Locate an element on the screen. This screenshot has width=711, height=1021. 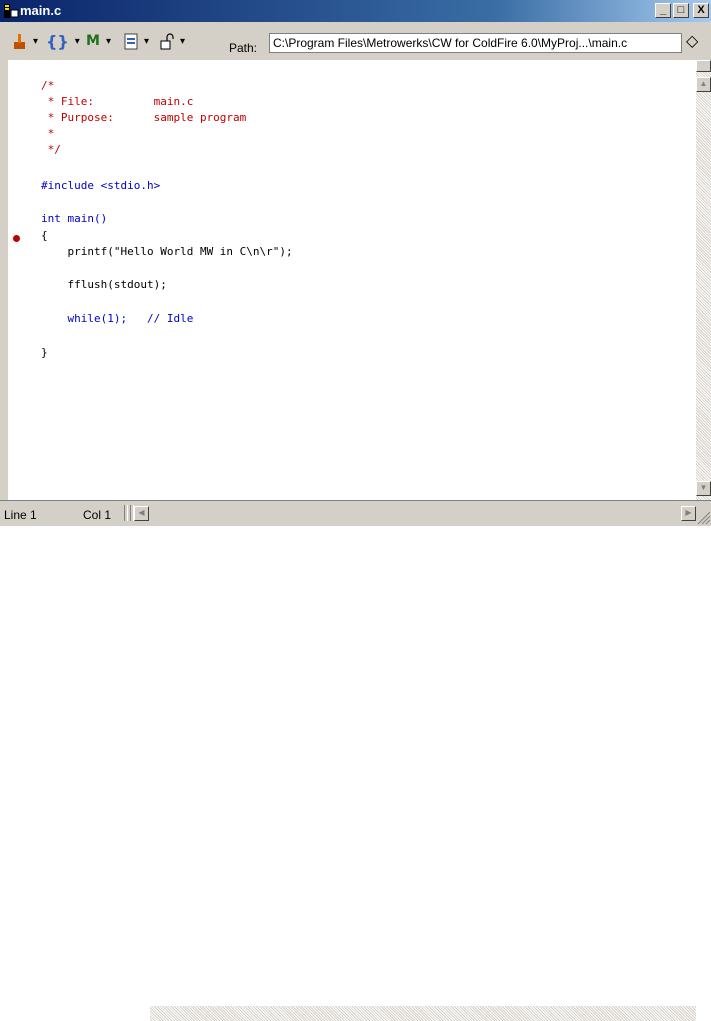
maximize-button: □ is located at coordinates (681, 10).